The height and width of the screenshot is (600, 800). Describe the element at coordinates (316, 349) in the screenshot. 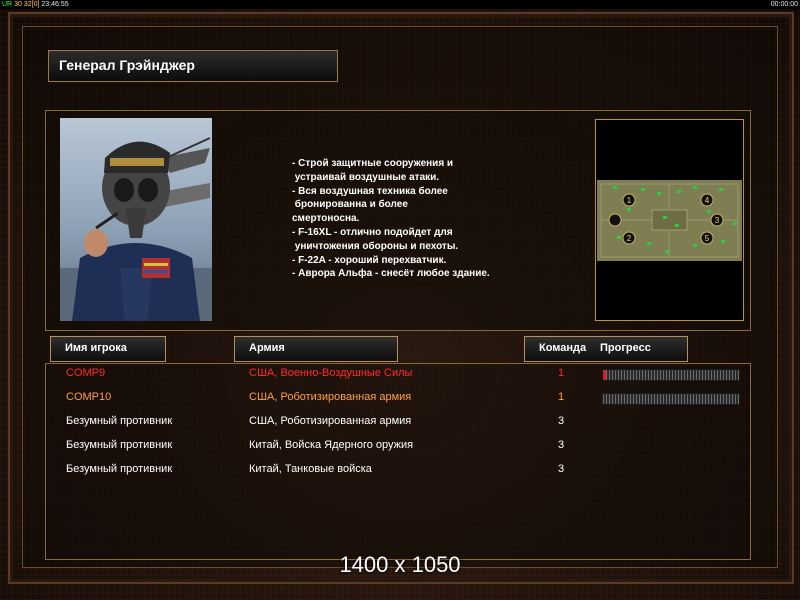

I see `sort-army-button: Армия` at that location.